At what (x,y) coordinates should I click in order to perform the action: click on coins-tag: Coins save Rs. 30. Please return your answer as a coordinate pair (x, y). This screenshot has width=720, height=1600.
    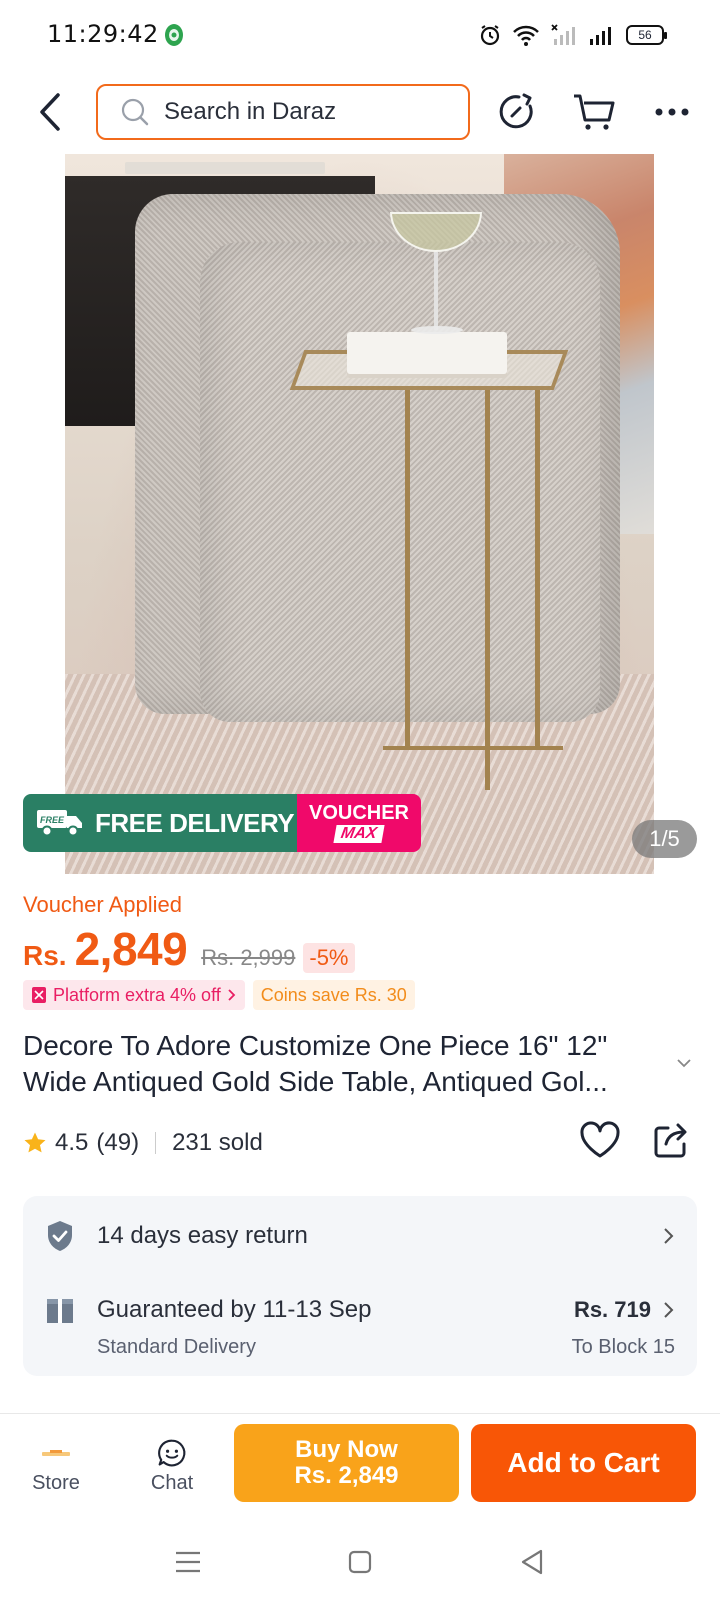
    Looking at the image, I should click on (333, 995).